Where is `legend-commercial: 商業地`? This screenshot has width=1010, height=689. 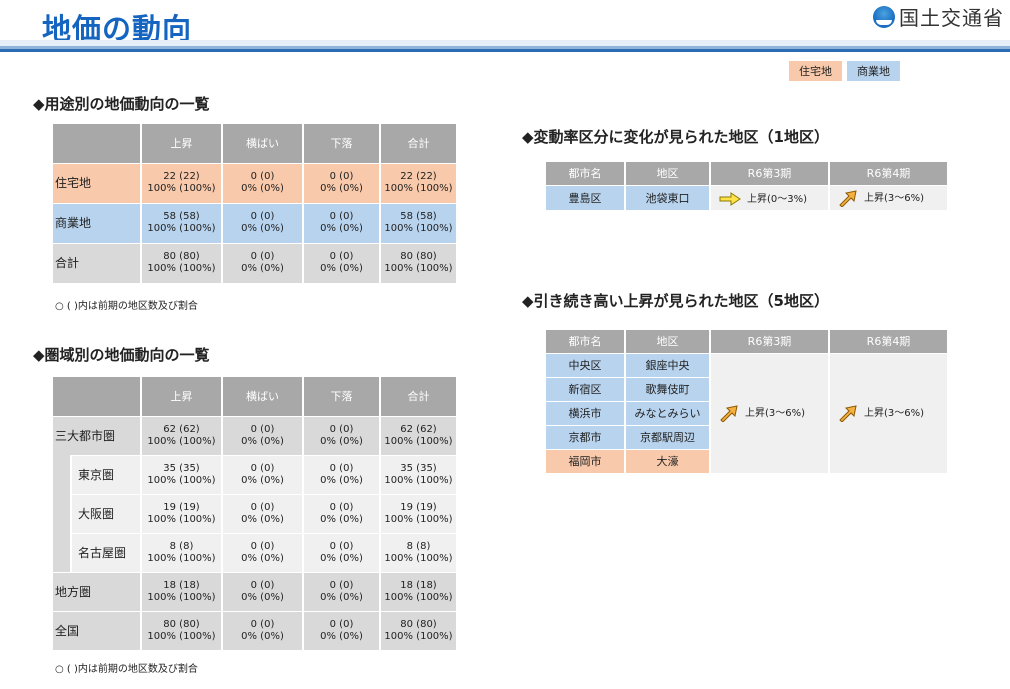 legend-commercial: 商業地 is located at coordinates (873, 71).